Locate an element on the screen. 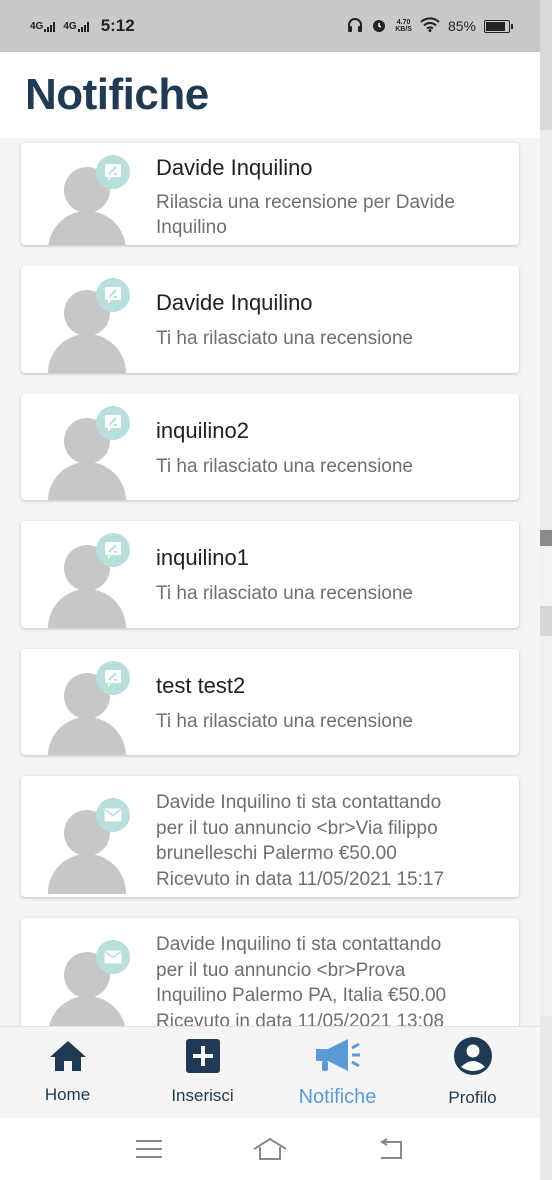 The height and width of the screenshot is (1180, 552). nav-notifiche-label: Notifiche is located at coordinates (337, 1096).